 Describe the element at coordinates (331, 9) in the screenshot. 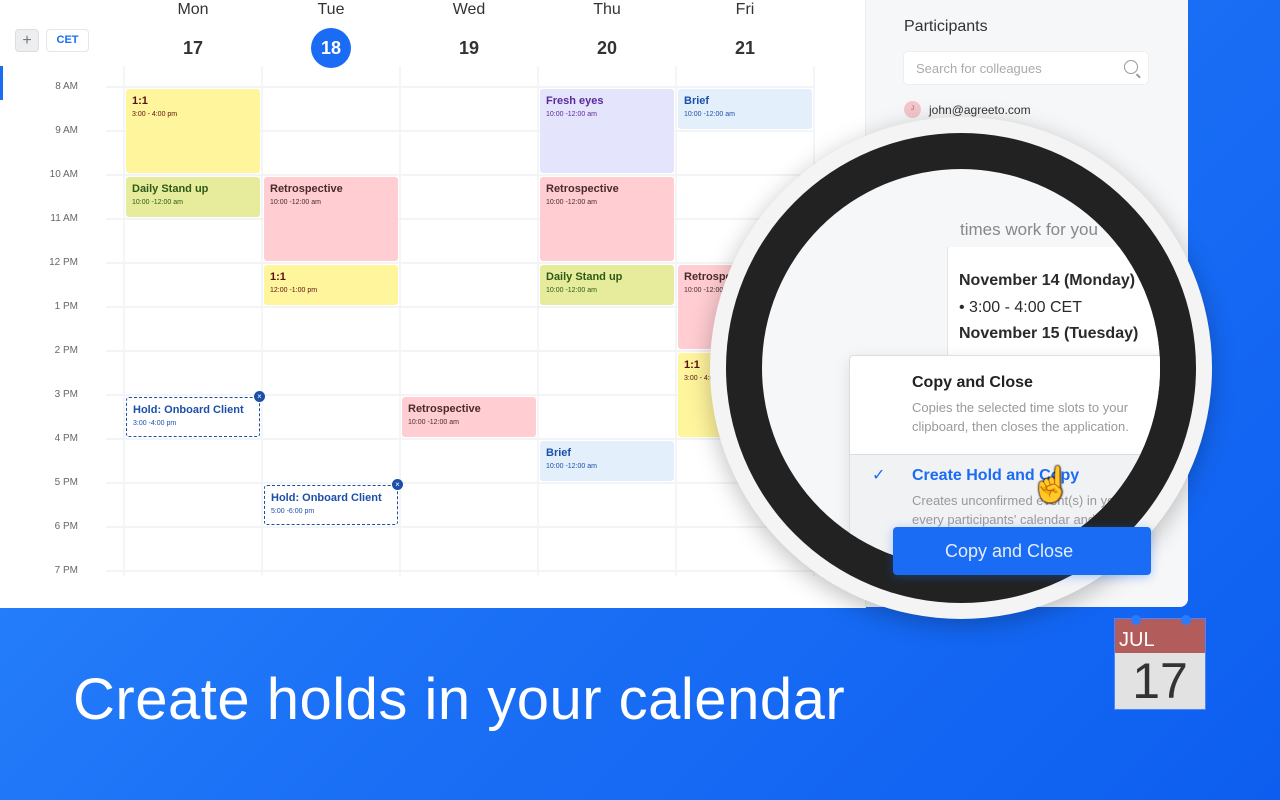

I see `day-name: Tue` at that location.